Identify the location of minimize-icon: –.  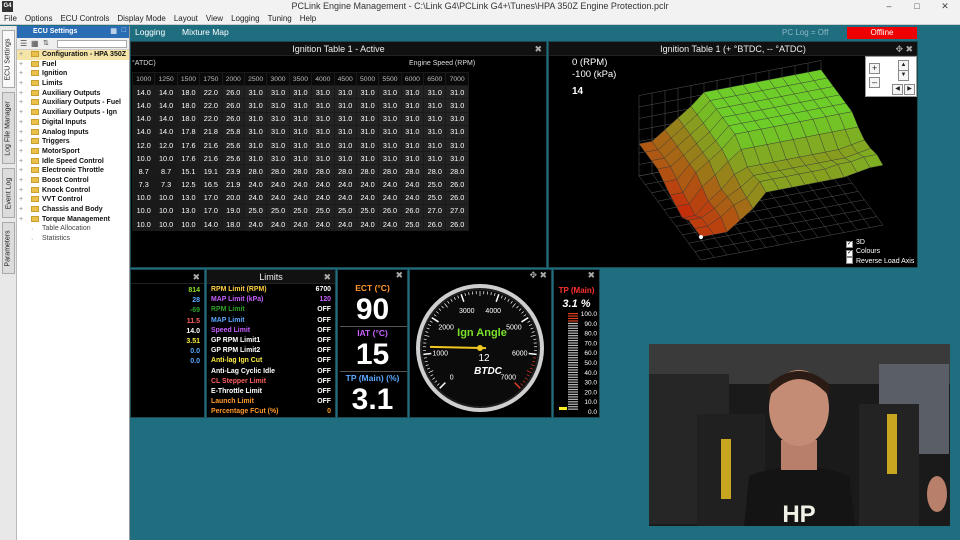
(889, 6).